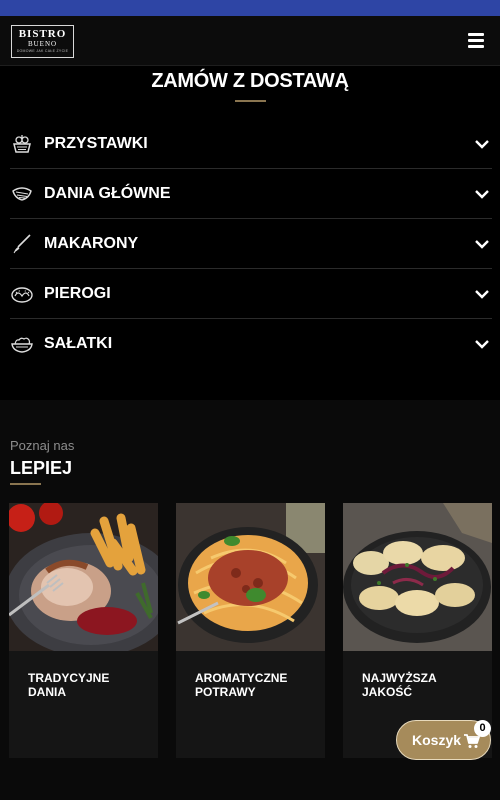 The height and width of the screenshot is (800, 500). I want to click on salad-icon, so click(22, 345).